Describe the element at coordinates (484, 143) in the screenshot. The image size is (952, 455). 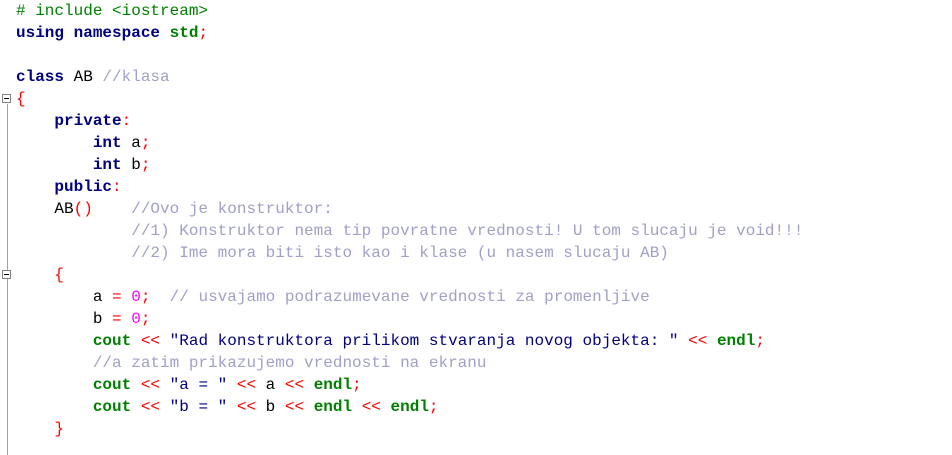
I see `code-line-int-a: int a;` at that location.